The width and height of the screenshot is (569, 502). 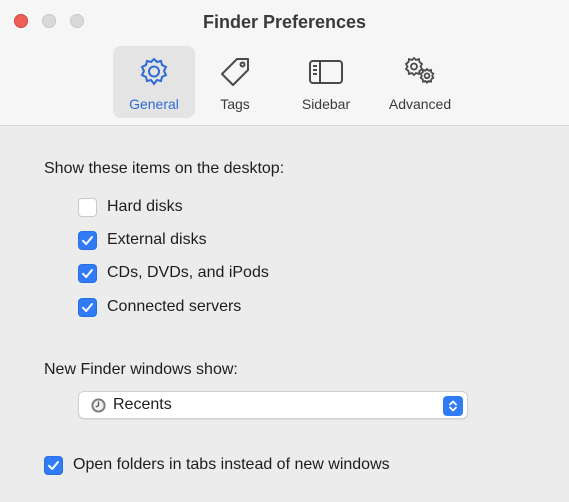 What do you see at coordinates (154, 104) in the screenshot?
I see `tab-general-label: General` at bounding box center [154, 104].